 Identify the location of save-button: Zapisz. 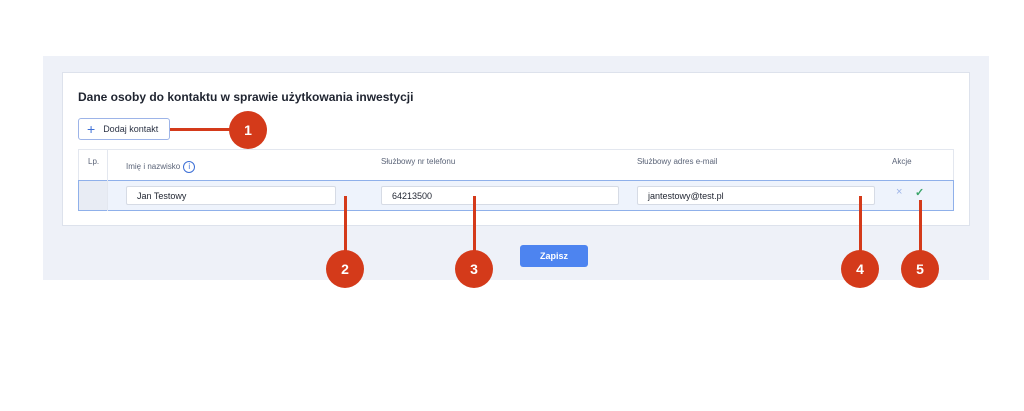
(554, 256).